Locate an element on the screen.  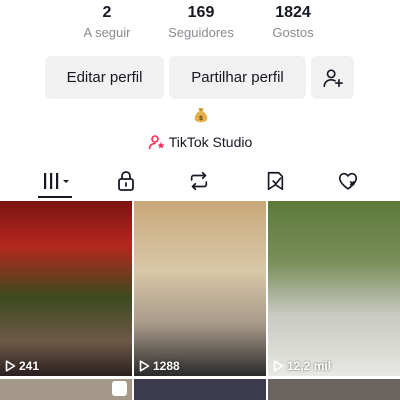
repost-icon is located at coordinates (199, 181).